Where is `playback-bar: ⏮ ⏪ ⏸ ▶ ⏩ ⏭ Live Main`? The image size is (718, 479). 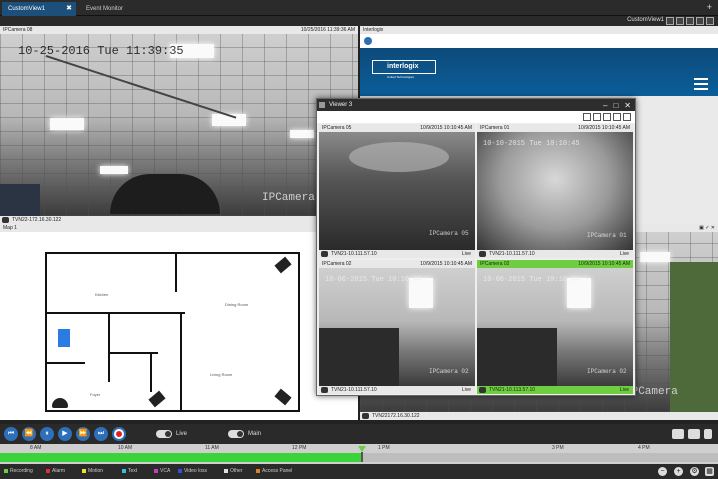
playback-bar: ⏮ ⏪ ⏸ ▶ ⏩ ⏭ Live Main is located at coordinates (359, 434).